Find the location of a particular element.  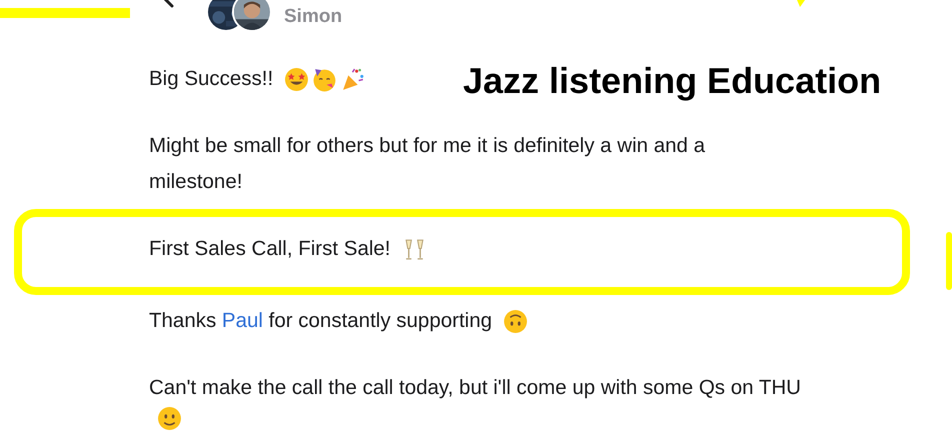

message-text: Big Success!! is located at coordinates (211, 79).